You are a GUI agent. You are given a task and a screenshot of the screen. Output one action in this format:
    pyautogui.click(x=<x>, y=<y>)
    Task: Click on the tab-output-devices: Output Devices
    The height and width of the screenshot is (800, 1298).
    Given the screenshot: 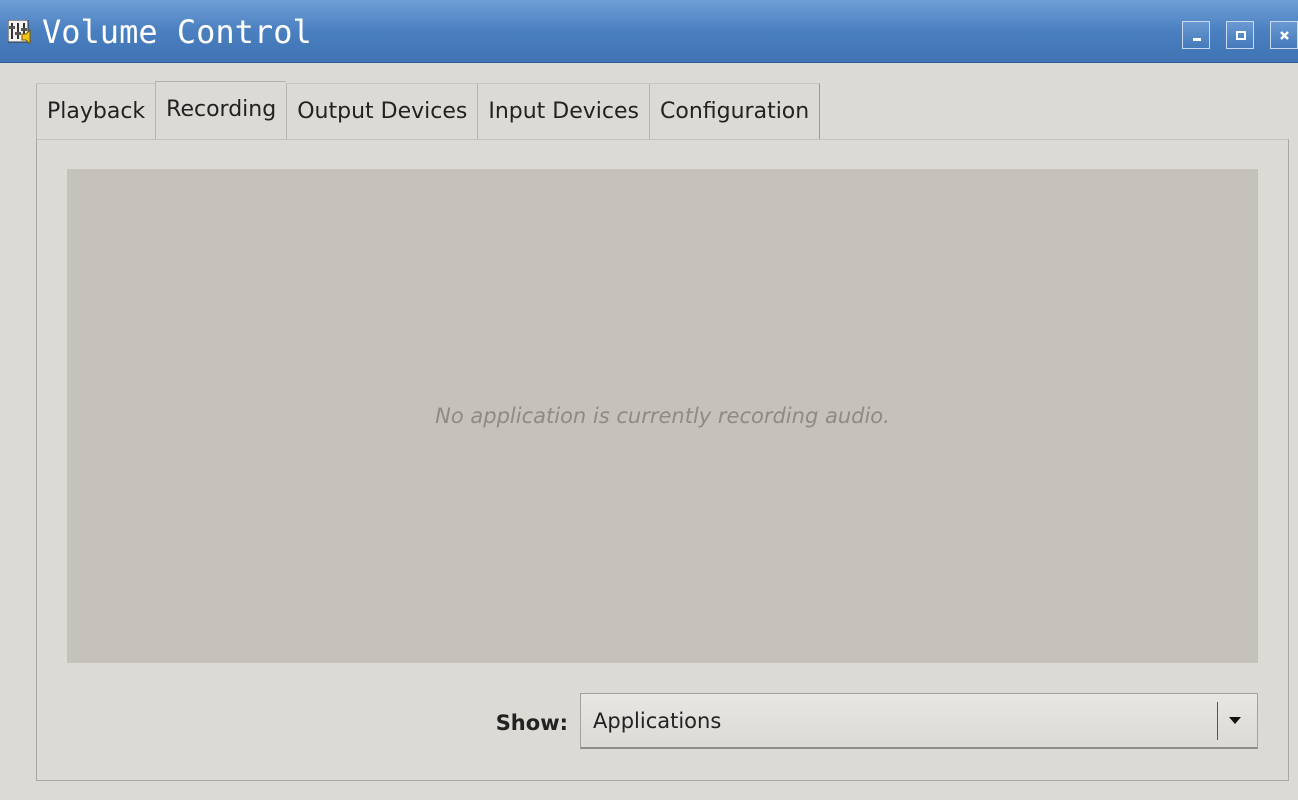 What is the action you would take?
    pyautogui.click(x=382, y=111)
    